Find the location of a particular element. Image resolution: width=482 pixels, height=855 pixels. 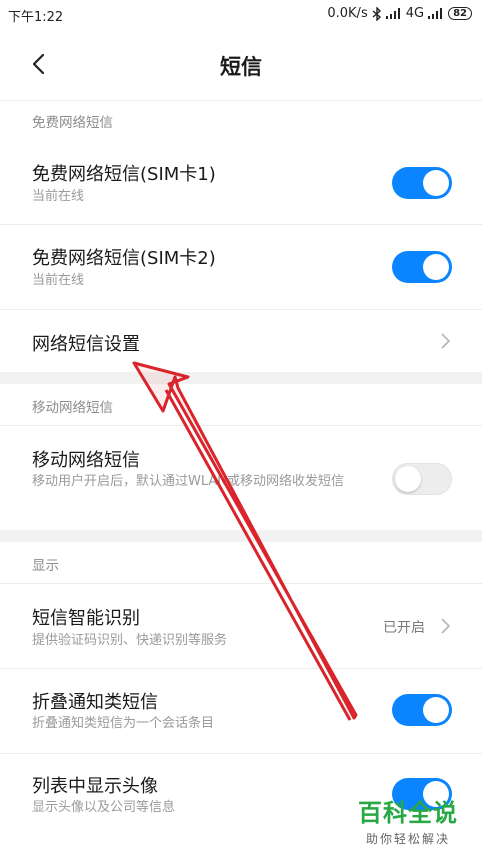

free-sms-sim2-row: 免费网络短信(SIM卡2) 当前在线 is located at coordinates (241, 267).